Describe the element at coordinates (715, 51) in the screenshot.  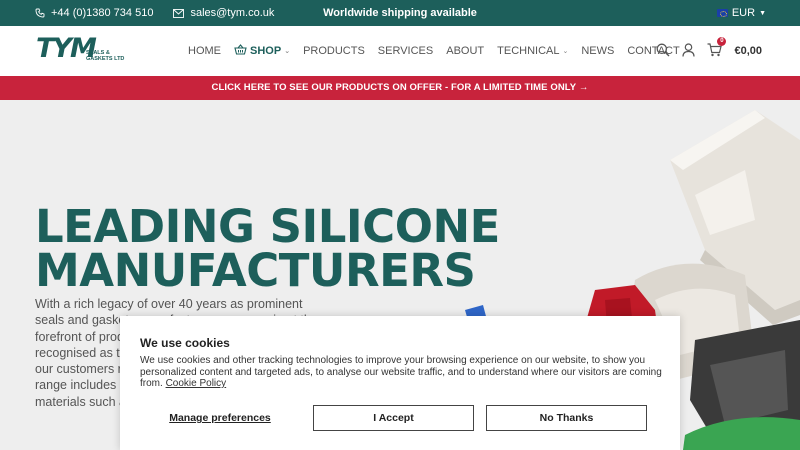
I see `cart-icon` at that location.